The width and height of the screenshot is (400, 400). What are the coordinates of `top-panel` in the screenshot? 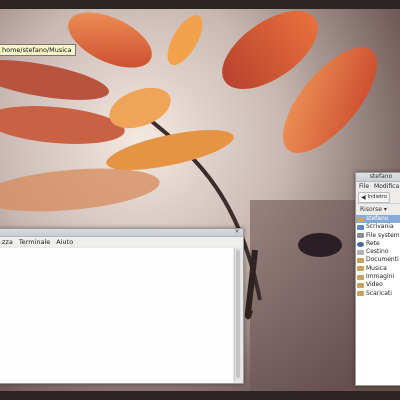 It's located at (200, 4).